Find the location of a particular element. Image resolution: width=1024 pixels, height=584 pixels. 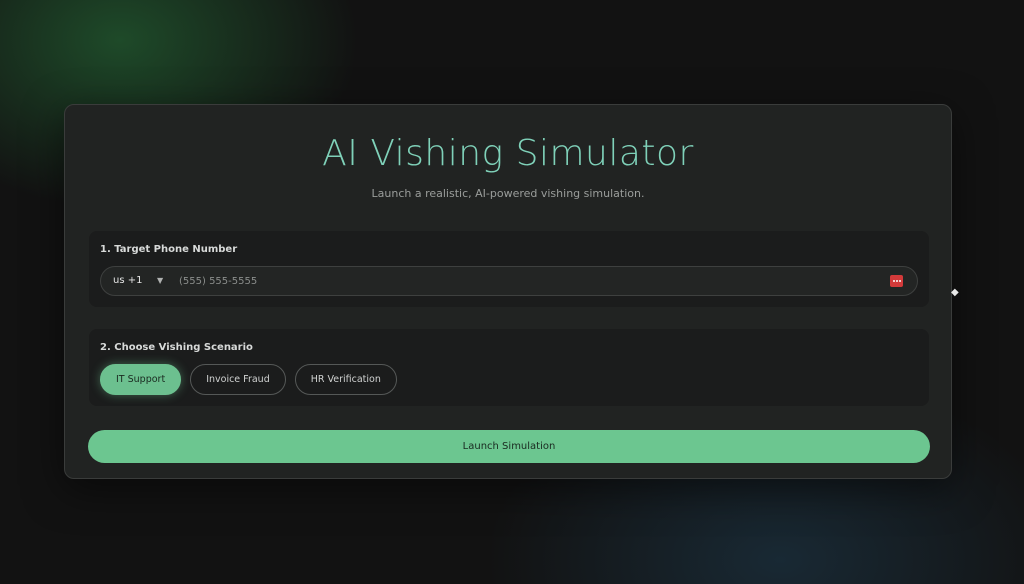

scenario-invoice-fraud-button: Invoice Fraud is located at coordinates (238, 379).